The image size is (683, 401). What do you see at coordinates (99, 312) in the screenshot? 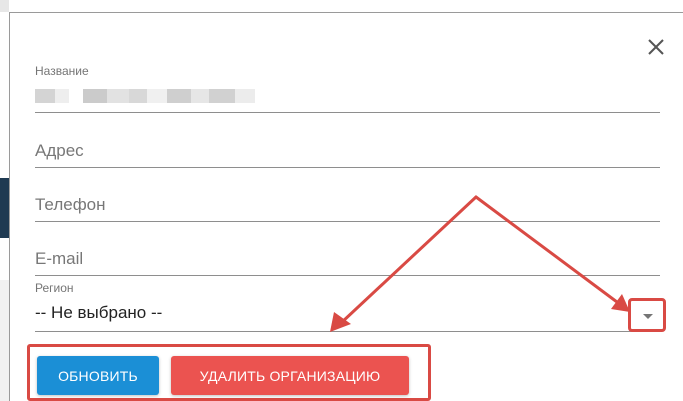
I see `region-select-value: -- Не выбрано --` at bounding box center [99, 312].